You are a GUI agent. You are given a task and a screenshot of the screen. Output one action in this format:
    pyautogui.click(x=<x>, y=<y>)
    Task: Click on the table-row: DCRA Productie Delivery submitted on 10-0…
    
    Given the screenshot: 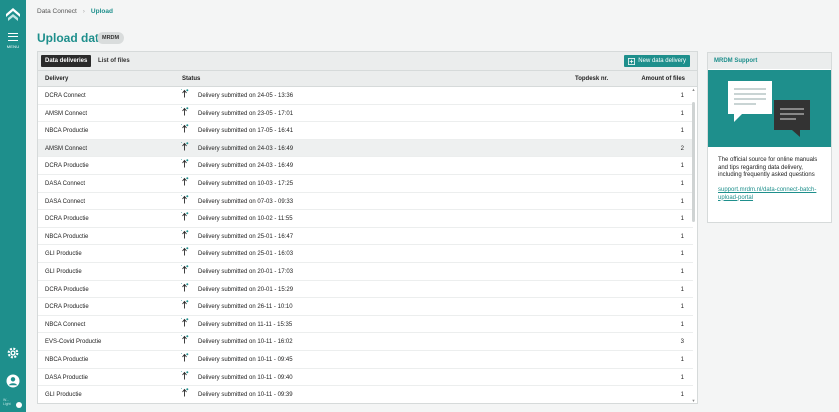 What is the action you would take?
    pyautogui.click(x=365, y=219)
    